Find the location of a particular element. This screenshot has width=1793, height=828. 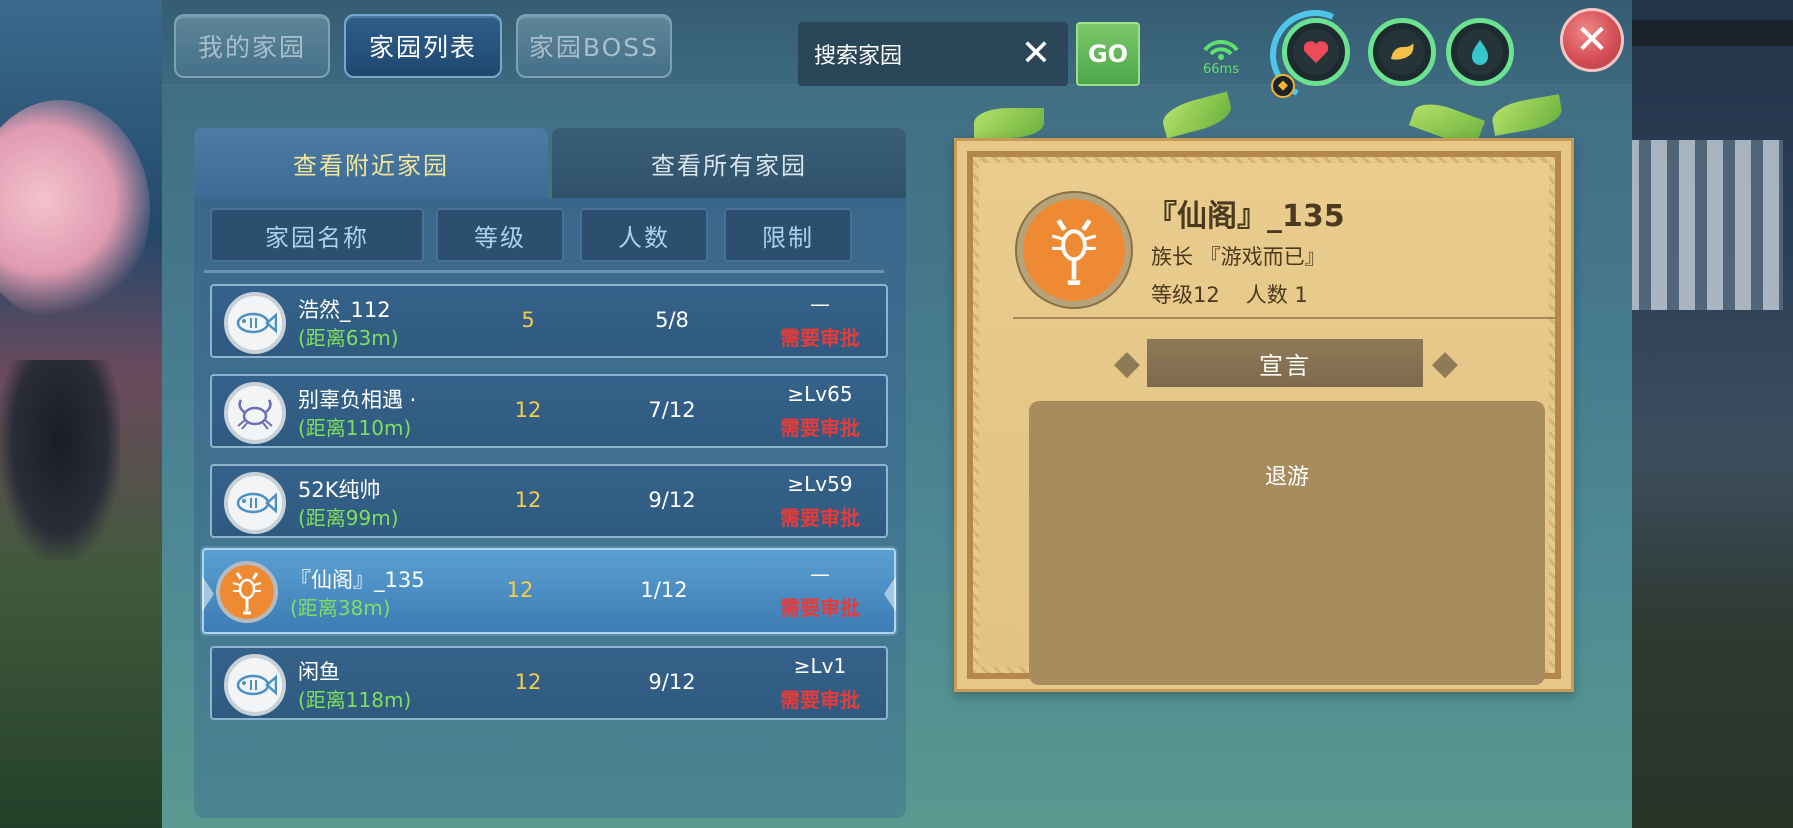

column-header-limit: 限制 is located at coordinates (788, 235).